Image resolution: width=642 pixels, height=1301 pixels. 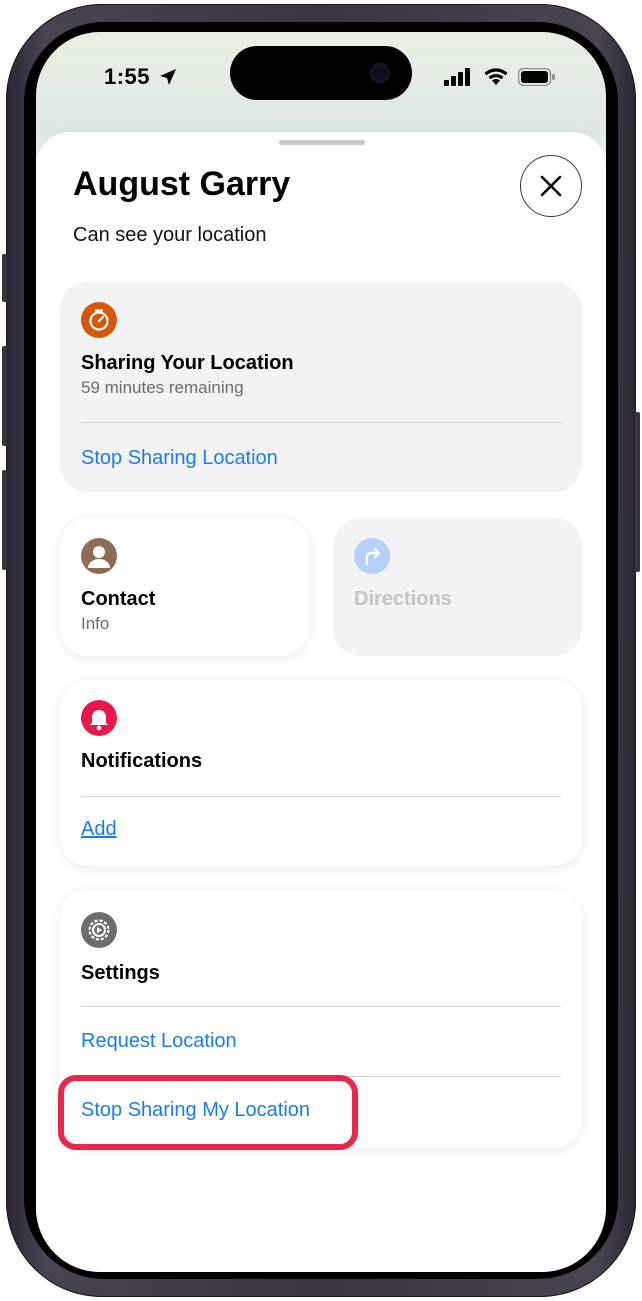 What do you see at coordinates (179, 458) in the screenshot?
I see `stop-sharing-location-link: Stop Sharing Location` at bounding box center [179, 458].